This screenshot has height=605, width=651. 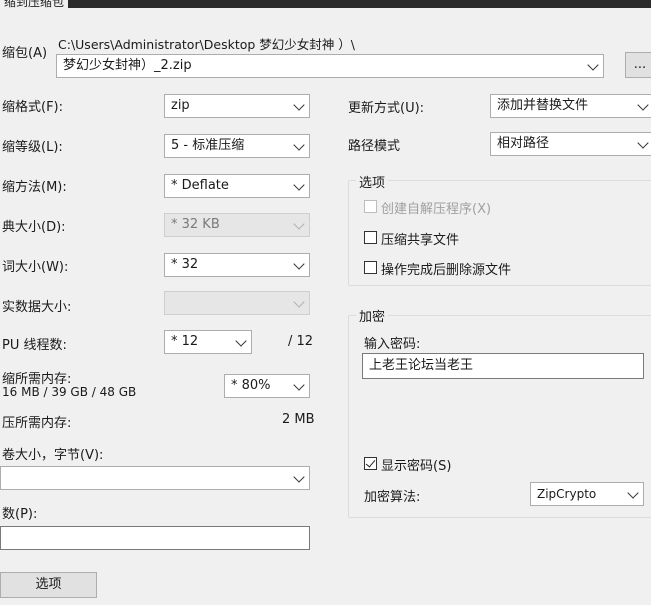 What do you see at coordinates (330, 66) in the screenshot?
I see `archive-filename-combo: 梦幻少女封神）_2.zip` at bounding box center [330, 66].